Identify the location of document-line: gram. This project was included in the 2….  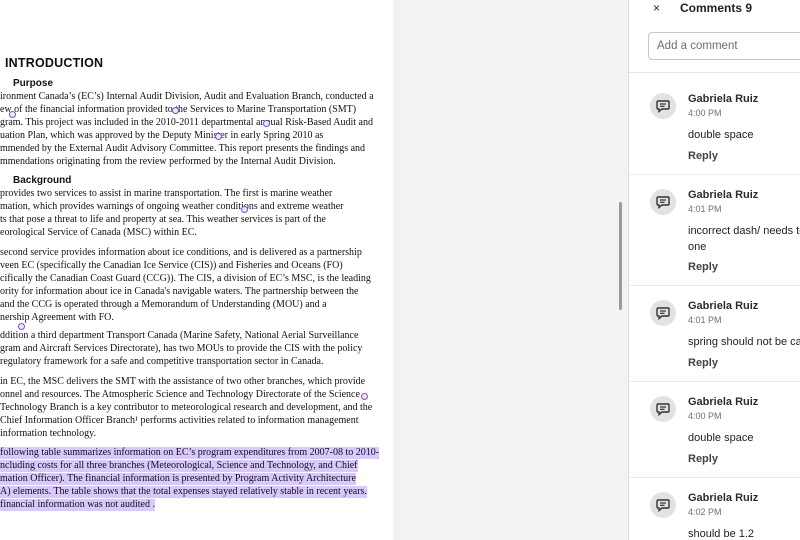
(186, 122).